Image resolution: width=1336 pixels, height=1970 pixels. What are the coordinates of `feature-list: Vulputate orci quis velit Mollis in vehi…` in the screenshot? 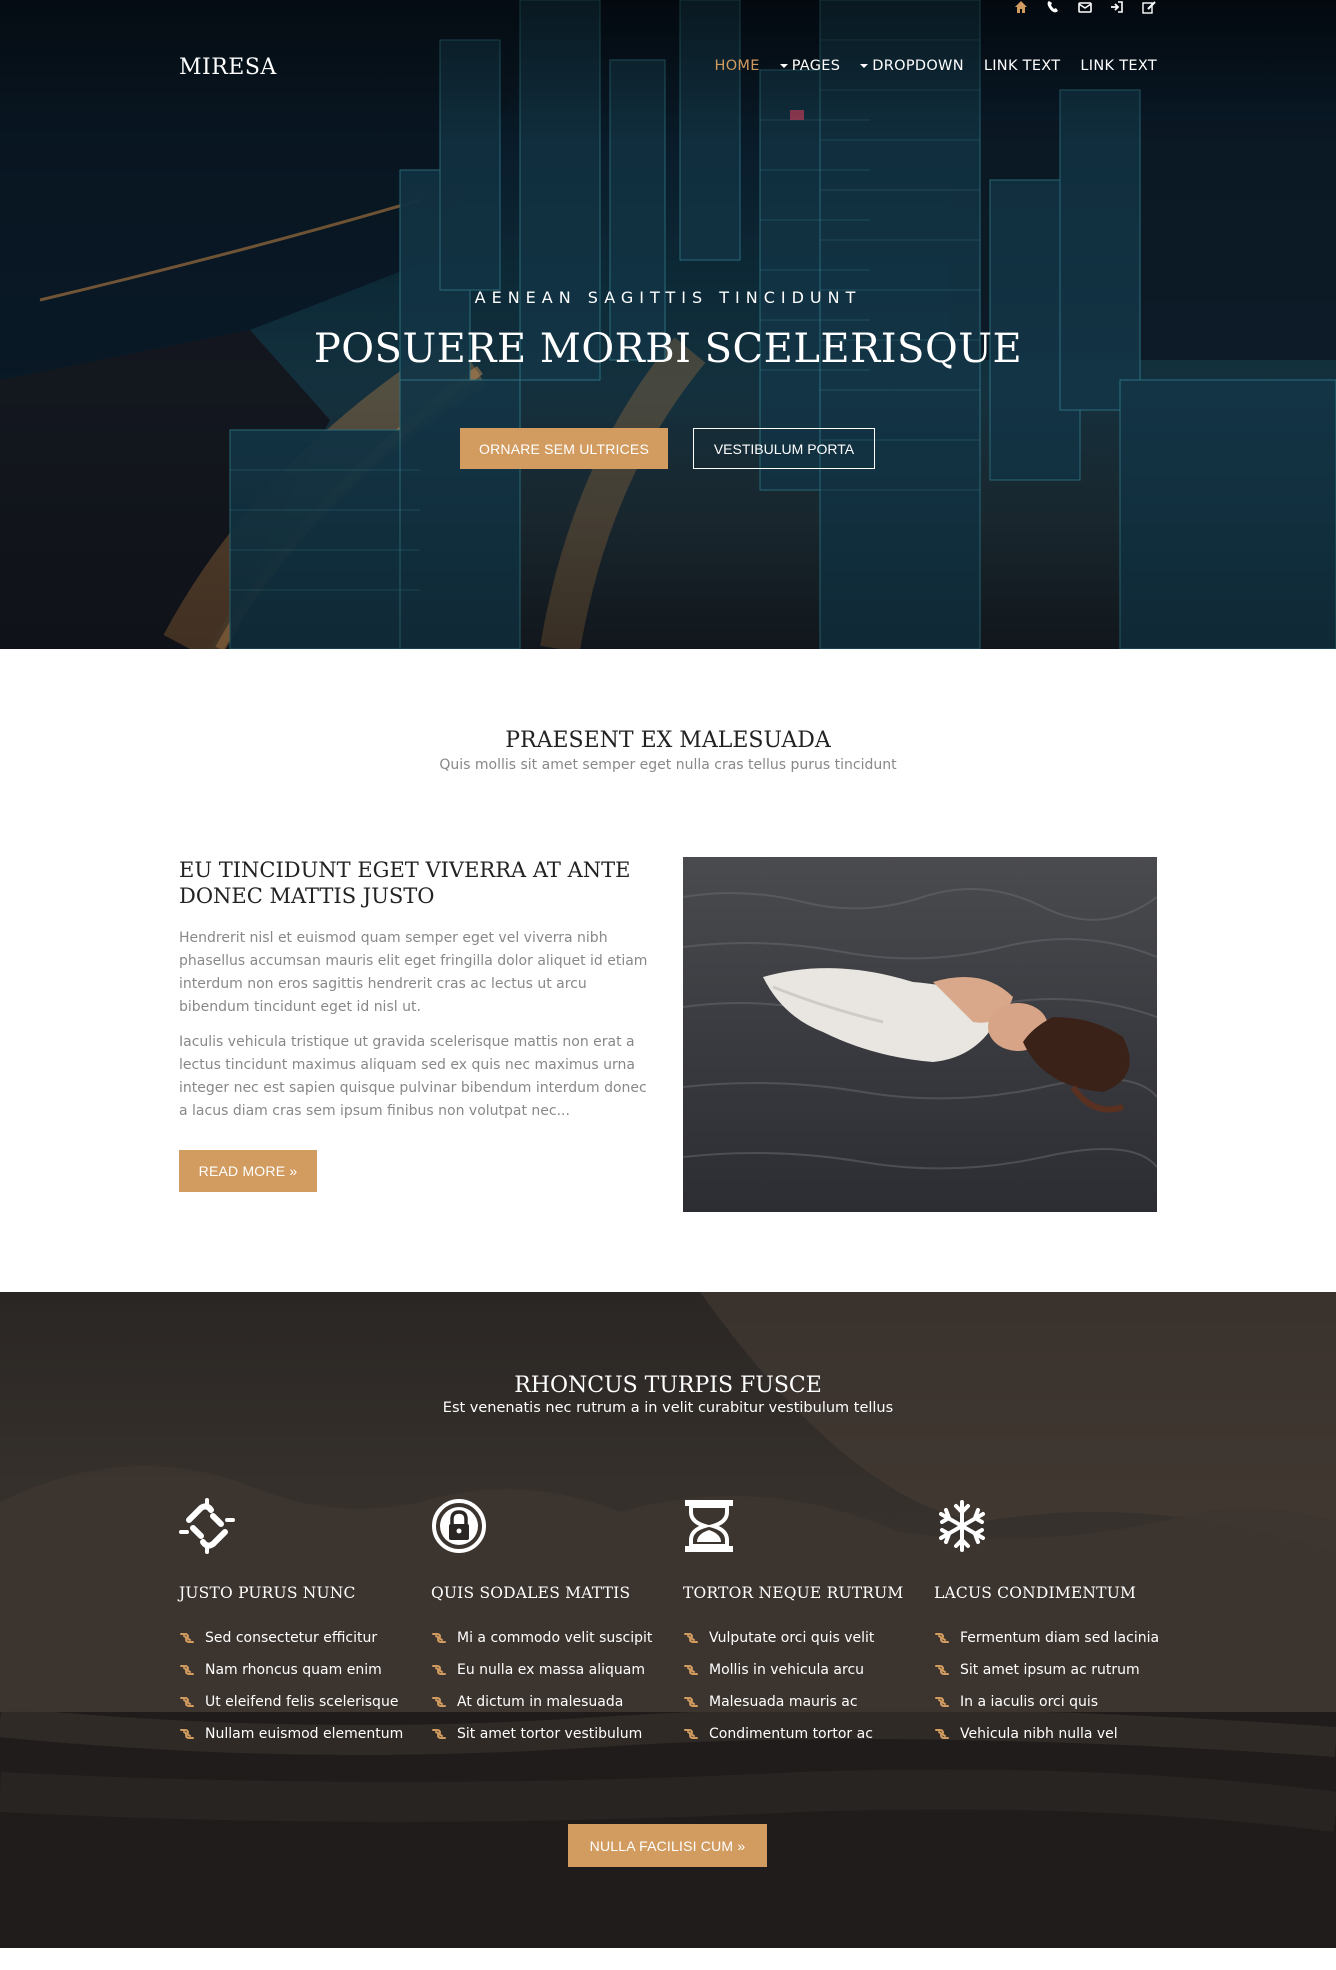 It's located at (798, 1686).